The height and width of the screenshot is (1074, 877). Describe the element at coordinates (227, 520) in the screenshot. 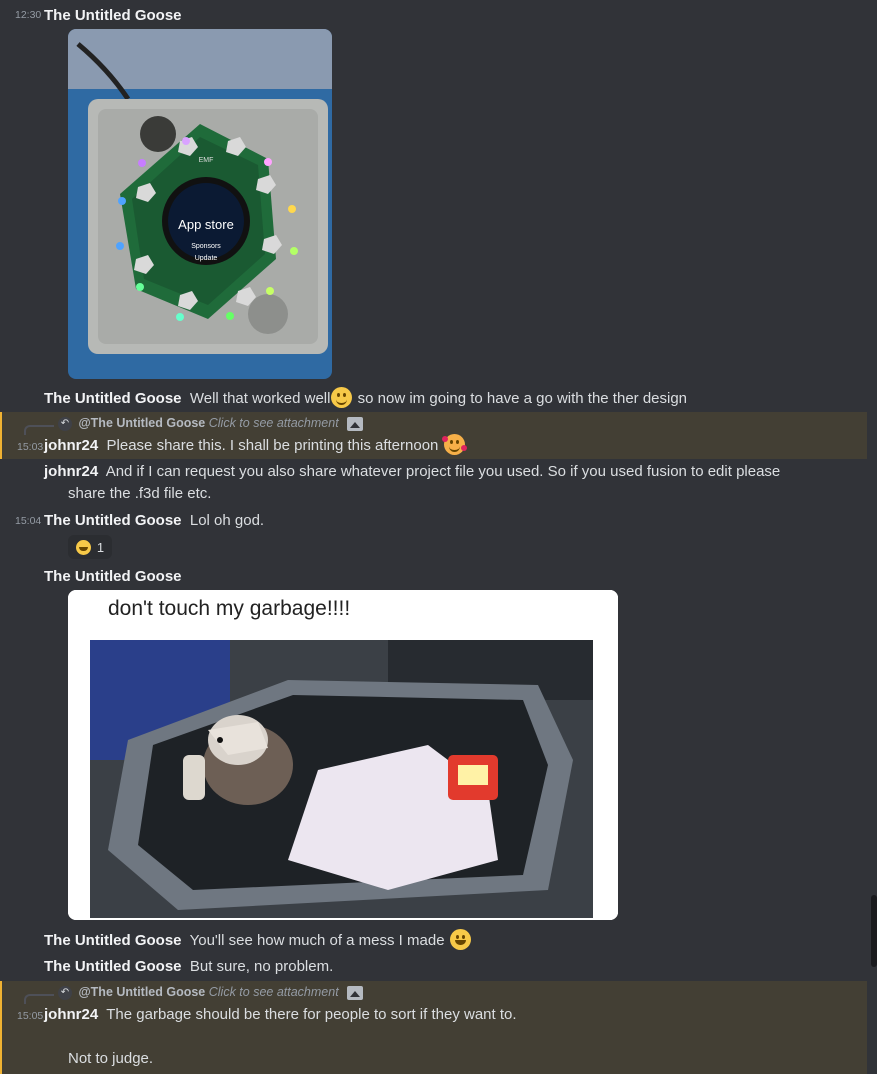

I see `message-text: Lol oh god.` at that location.